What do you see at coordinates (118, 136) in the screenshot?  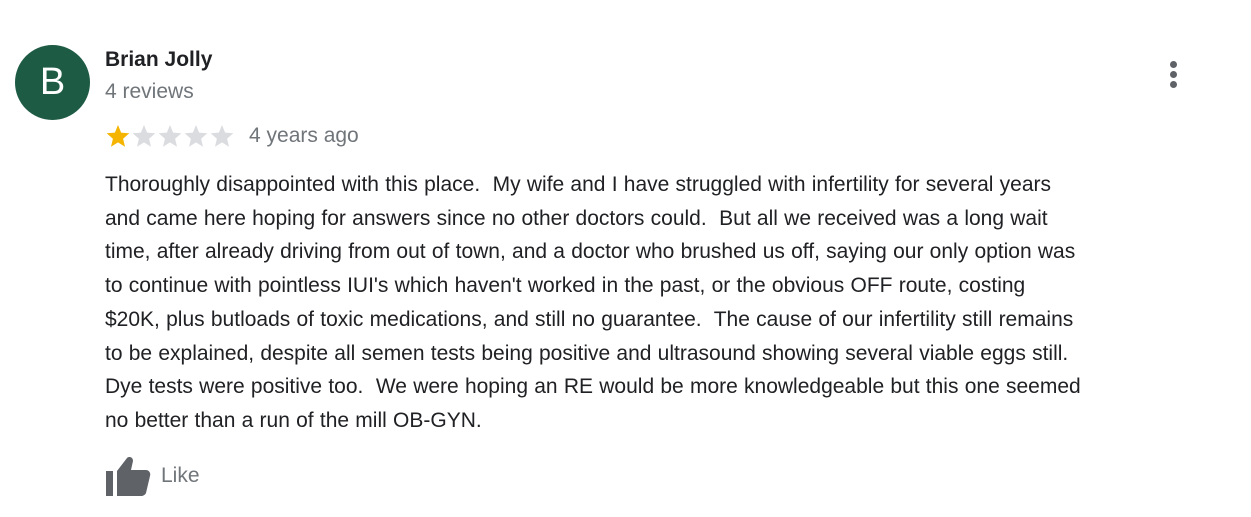 I see `star-filled-icon` at bounding box center [118, 136].